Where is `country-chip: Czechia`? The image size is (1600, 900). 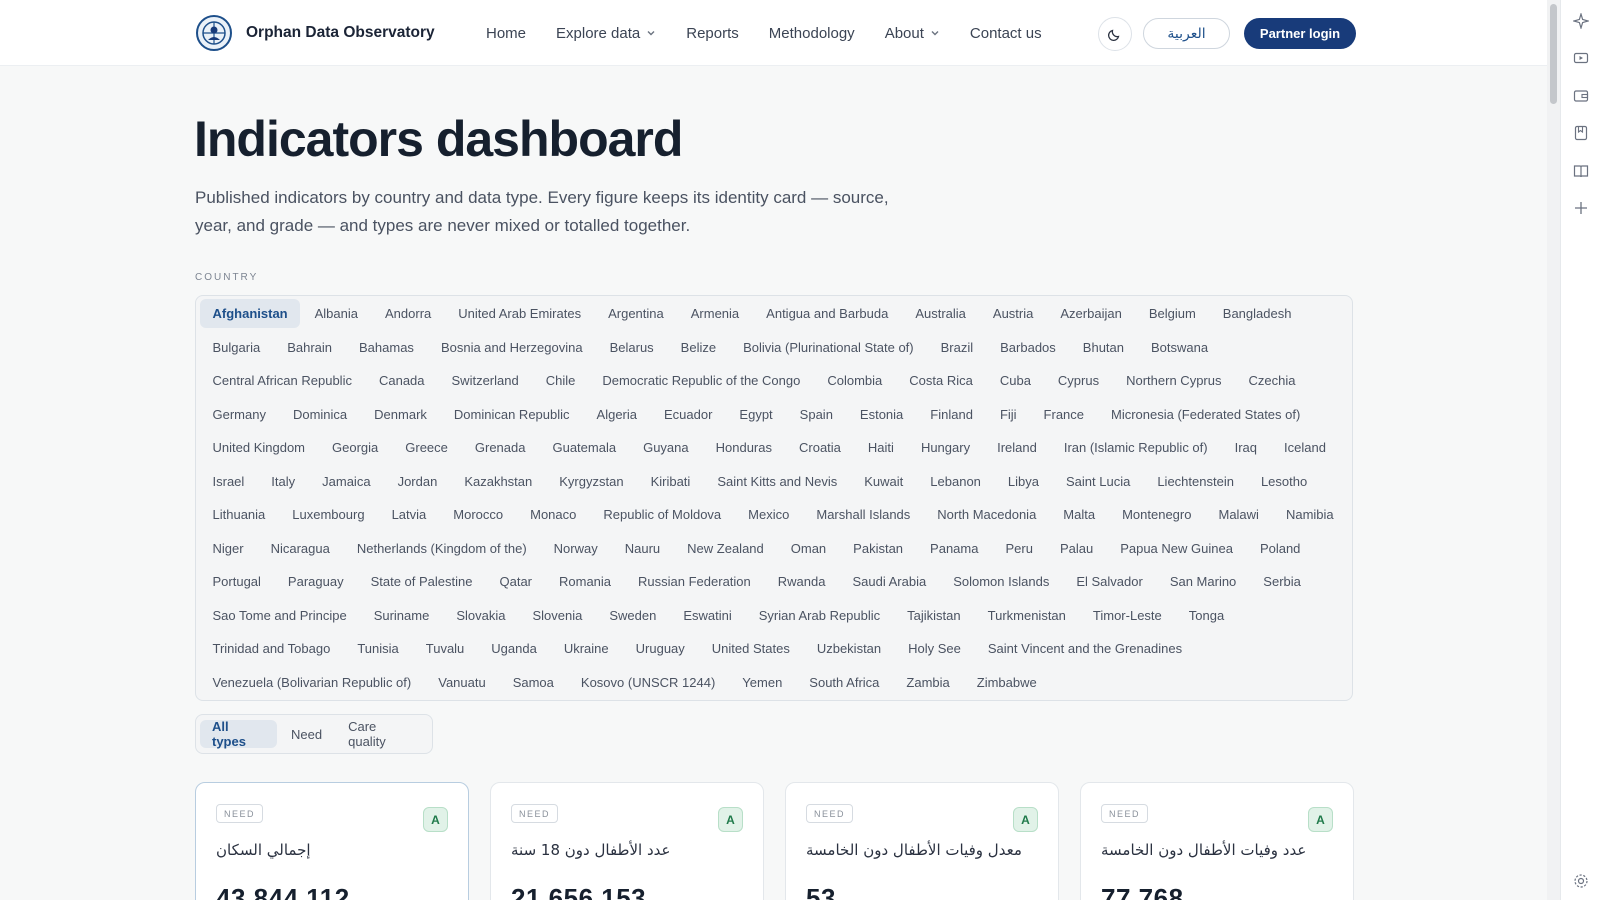
country-chip: Czechia is located at coordinates (1272, 380).